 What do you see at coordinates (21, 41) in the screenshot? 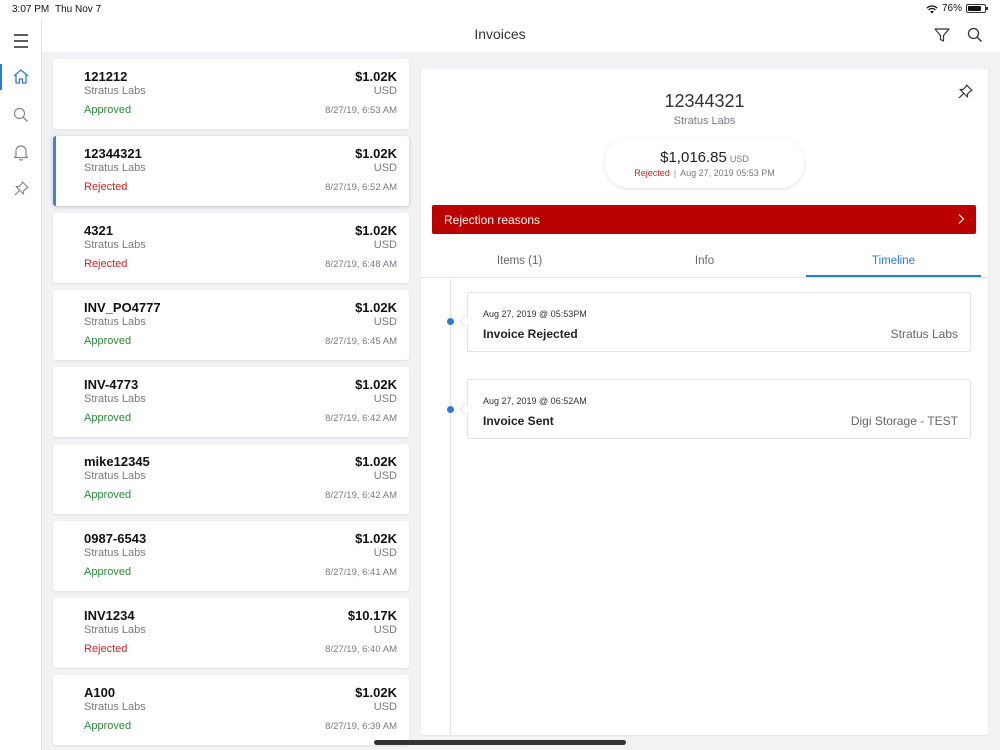
I see `menu-icon` at bounding box center [21, 41].